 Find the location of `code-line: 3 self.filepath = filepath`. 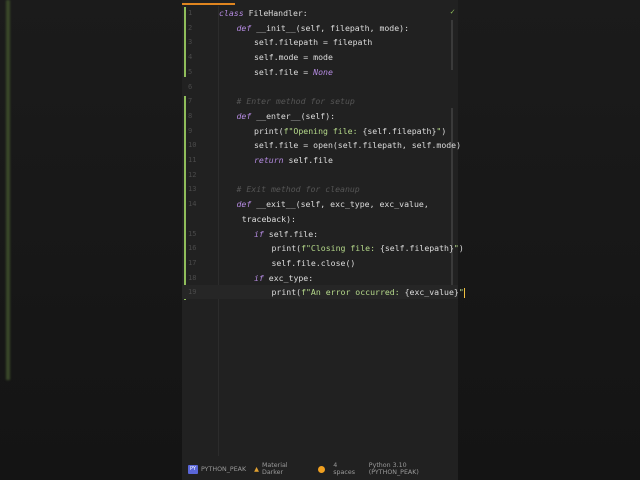

code-line: 3 self.filepath = filepath is located at coordinates (320, 42).